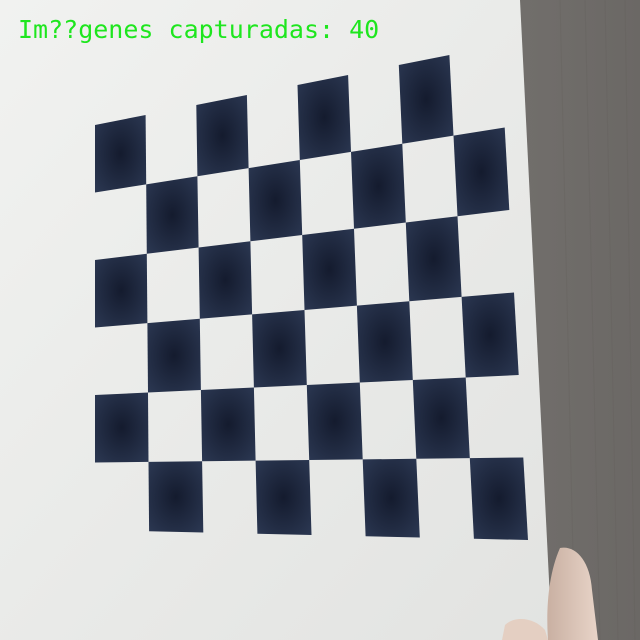 Image resolution: width=640 pixels, height=640 pixels. Describe the element at coordinates (324, 117) in the screenshot. I see `checker-square-r0-c4` at that location.